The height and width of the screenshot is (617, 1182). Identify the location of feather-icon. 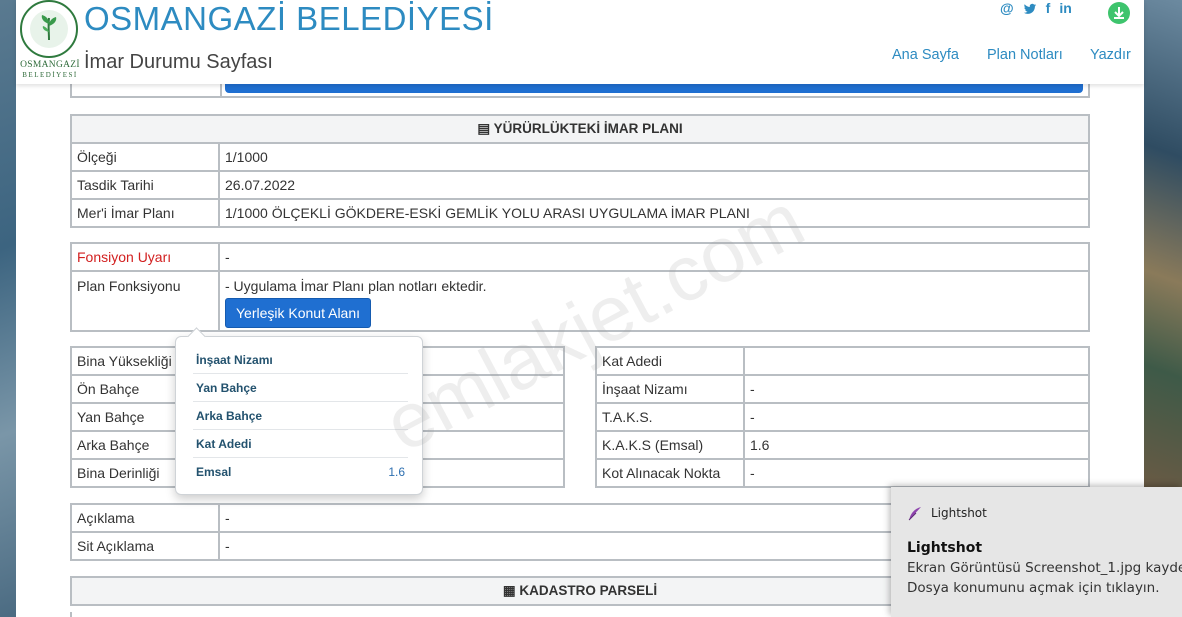
(914, 514).